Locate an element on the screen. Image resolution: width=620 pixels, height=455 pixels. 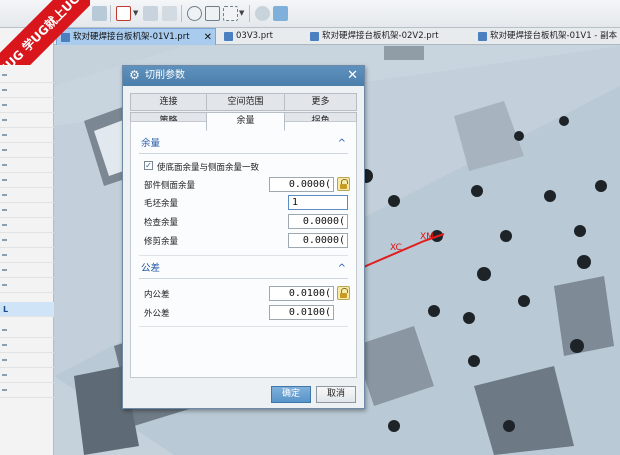
undo-icon is located at coordinates (99, 13).